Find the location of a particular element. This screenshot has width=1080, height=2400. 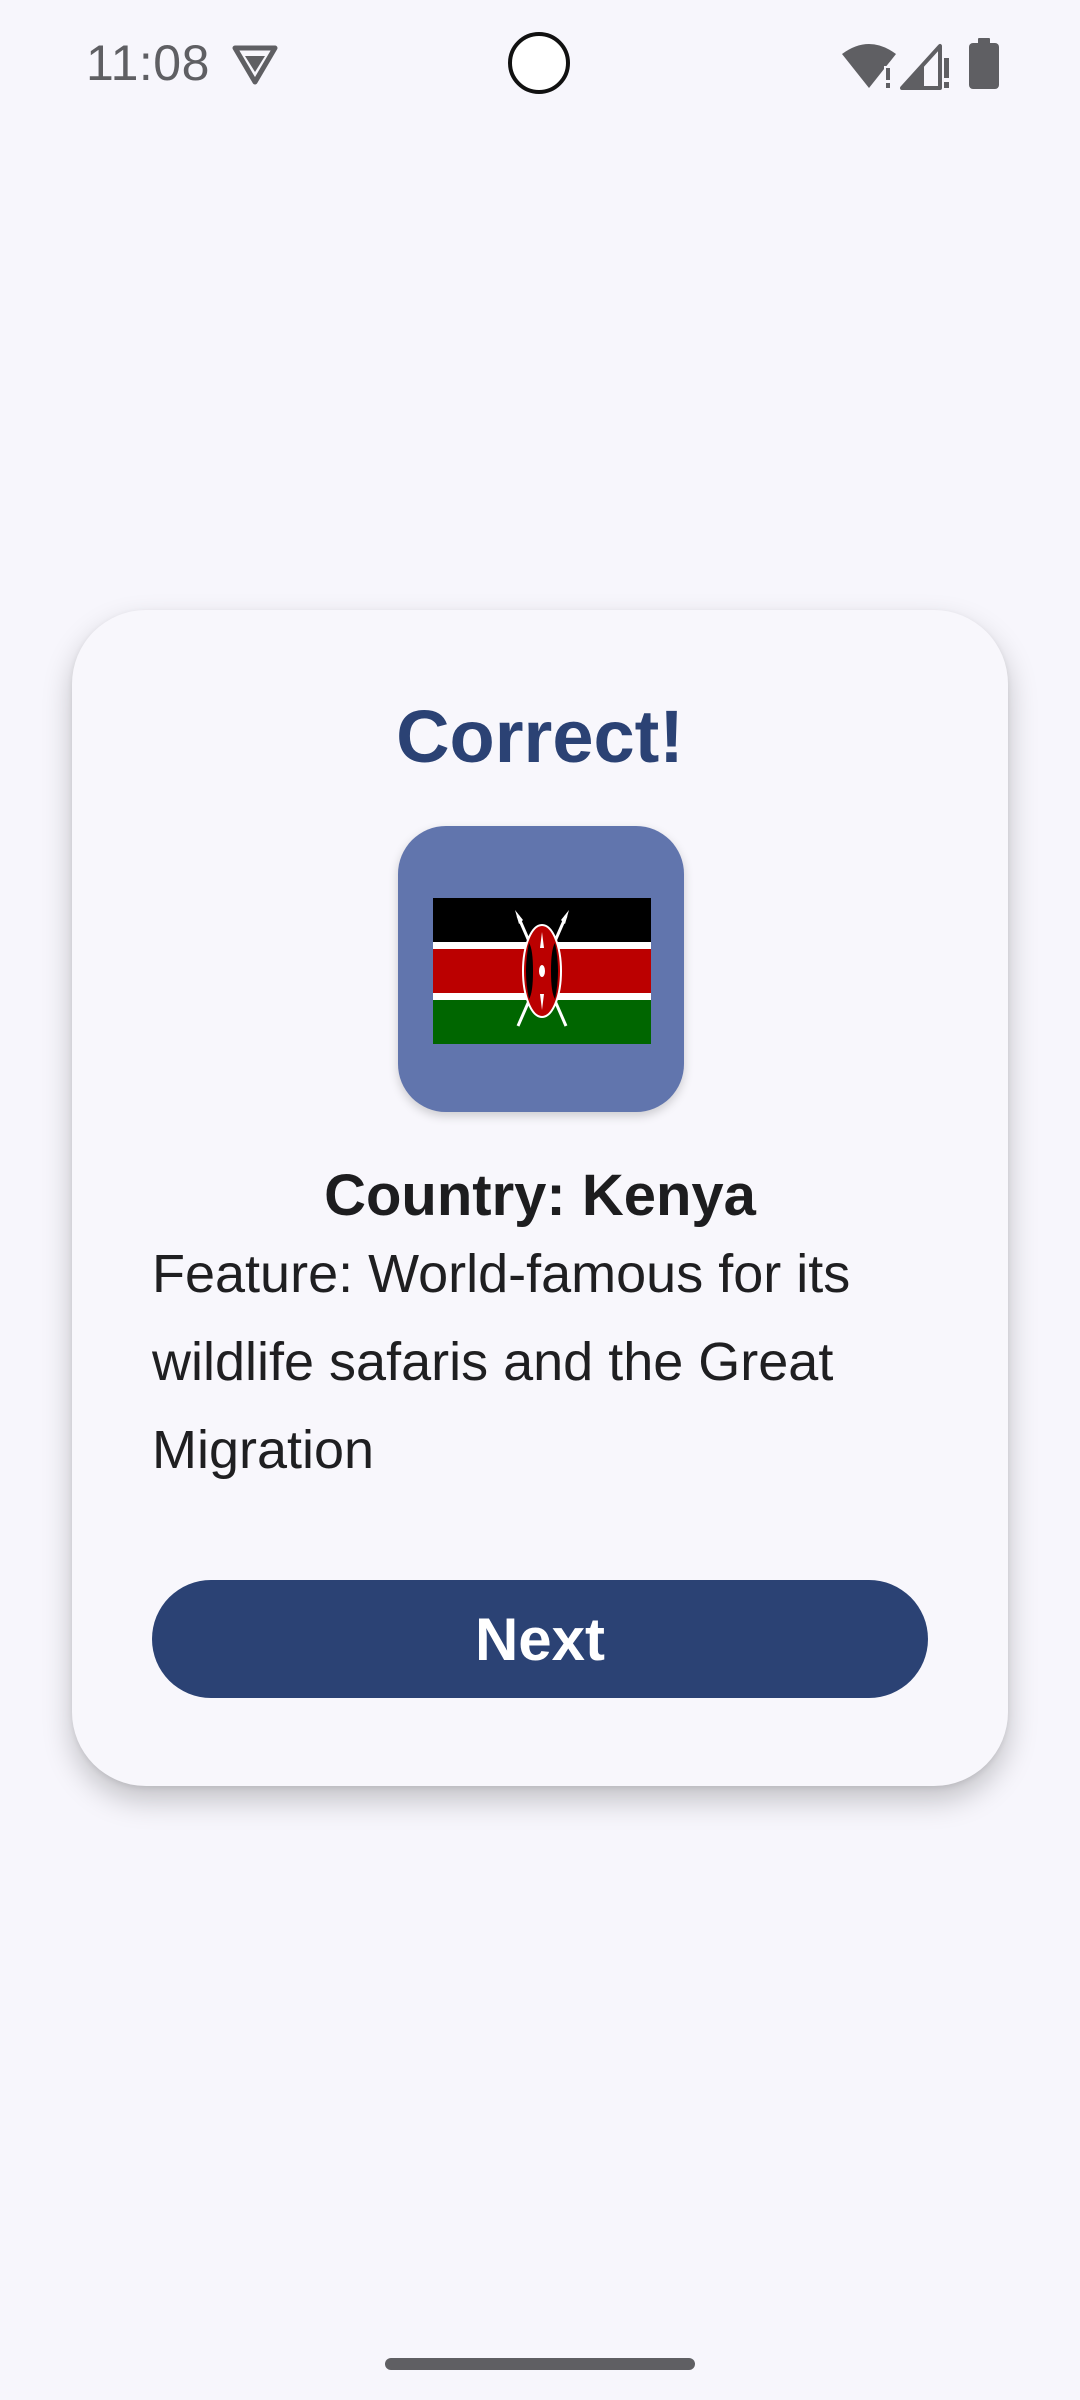

status-bar: 11:08 is located at coordinates (540, 65).